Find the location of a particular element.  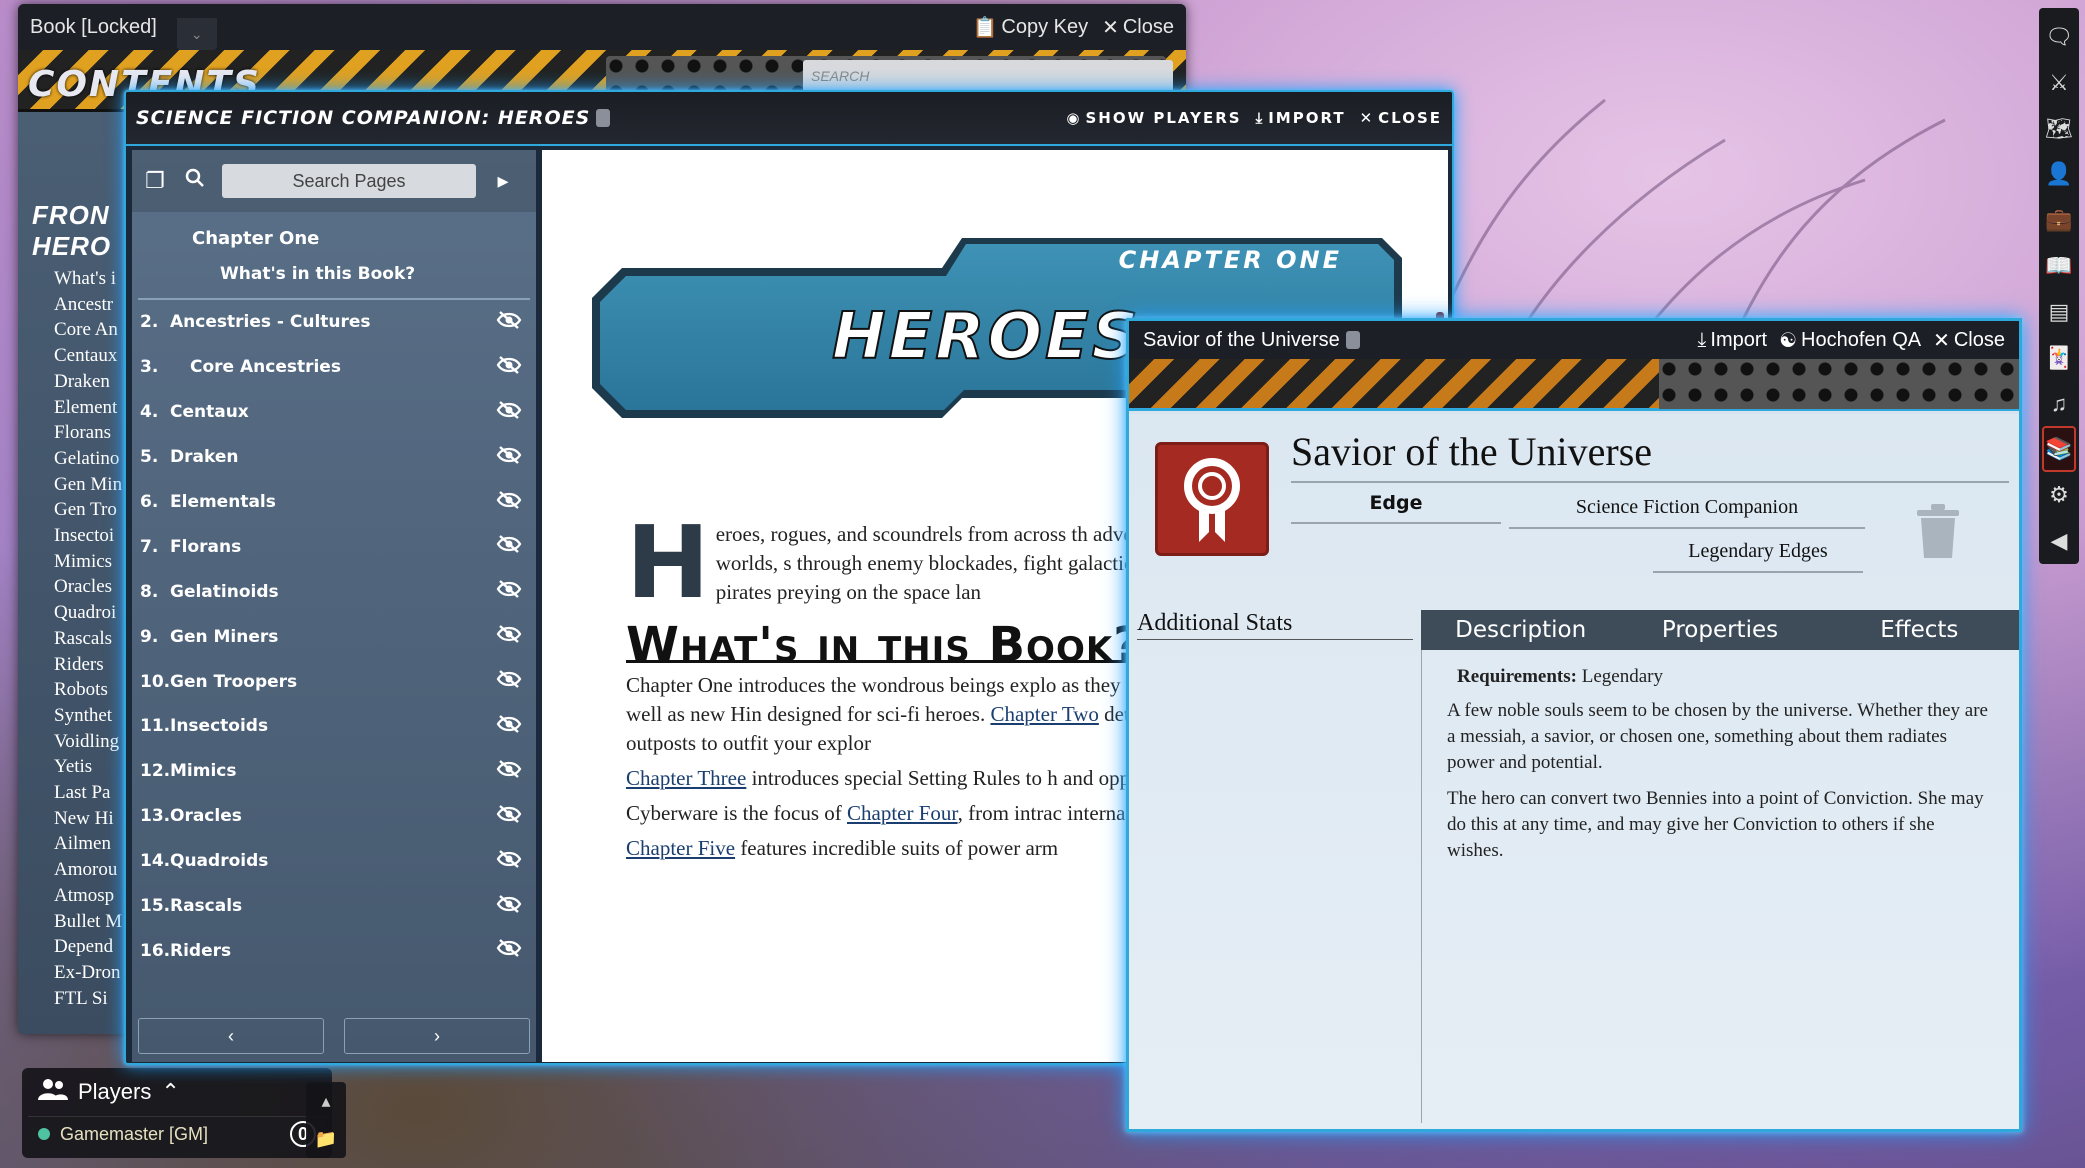

search-icon is located at coordinates (195, 181).